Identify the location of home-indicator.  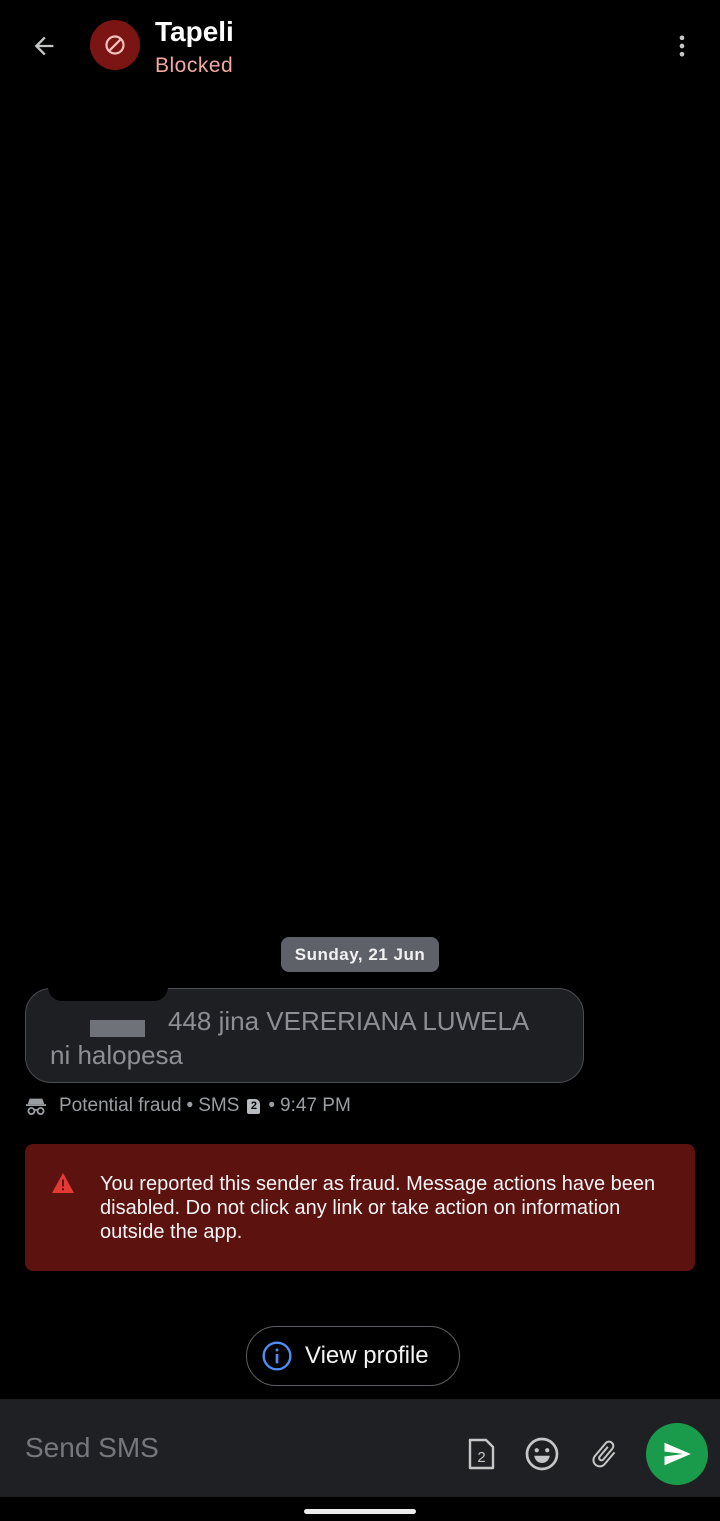
(360, 1511).